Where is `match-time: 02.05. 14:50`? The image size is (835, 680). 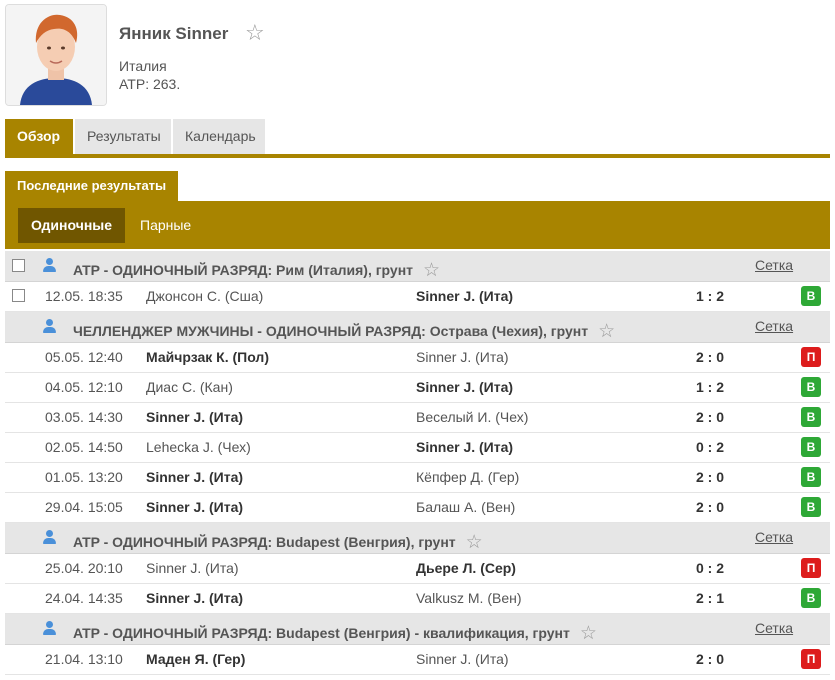
match-time: 02.05. 14:50 is located at coordinates (84, 447).